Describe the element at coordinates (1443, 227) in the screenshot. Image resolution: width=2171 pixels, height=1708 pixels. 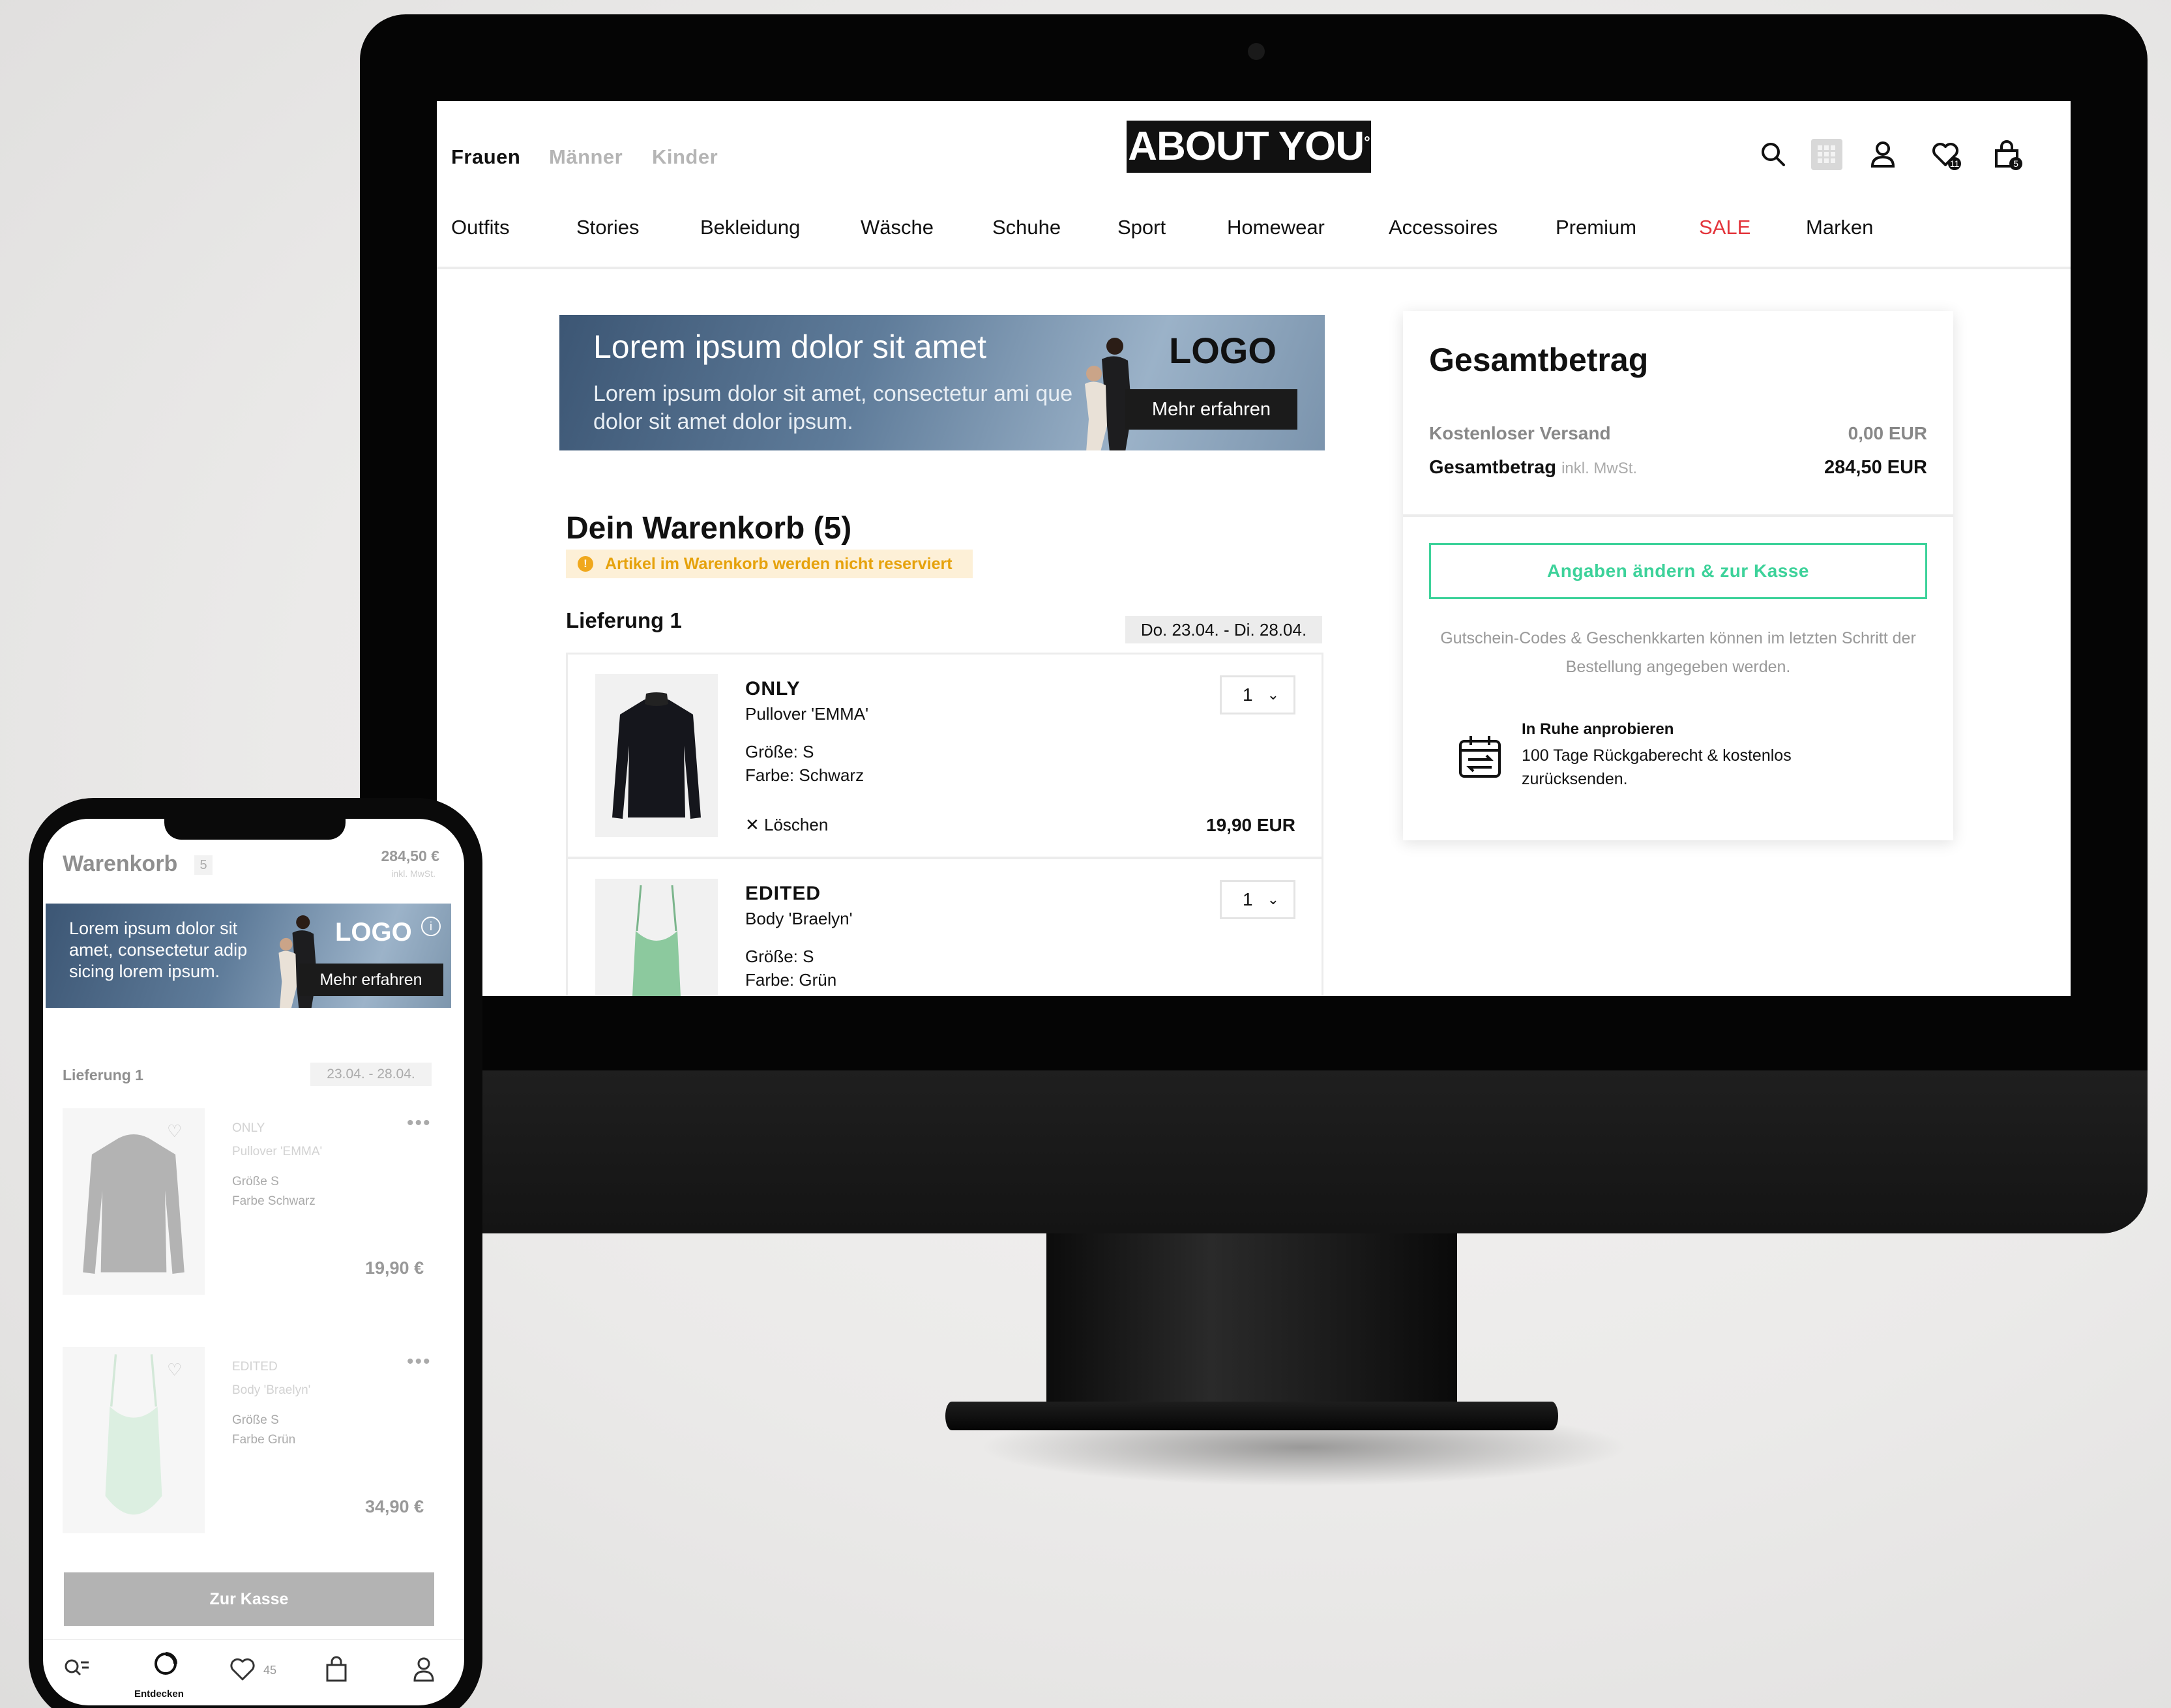
I see `nav-accessoires: Accessoires` at that location.